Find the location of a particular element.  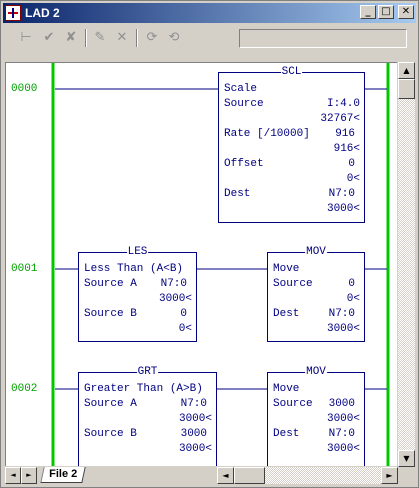

delete-icon: ✕ is located at coordinates (122, 38).